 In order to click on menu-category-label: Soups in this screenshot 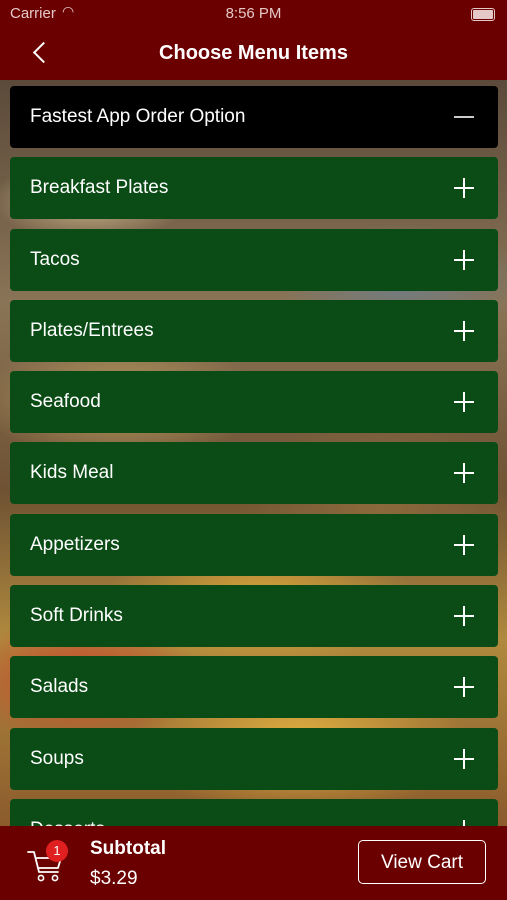, I will do `click(57, 758)`.